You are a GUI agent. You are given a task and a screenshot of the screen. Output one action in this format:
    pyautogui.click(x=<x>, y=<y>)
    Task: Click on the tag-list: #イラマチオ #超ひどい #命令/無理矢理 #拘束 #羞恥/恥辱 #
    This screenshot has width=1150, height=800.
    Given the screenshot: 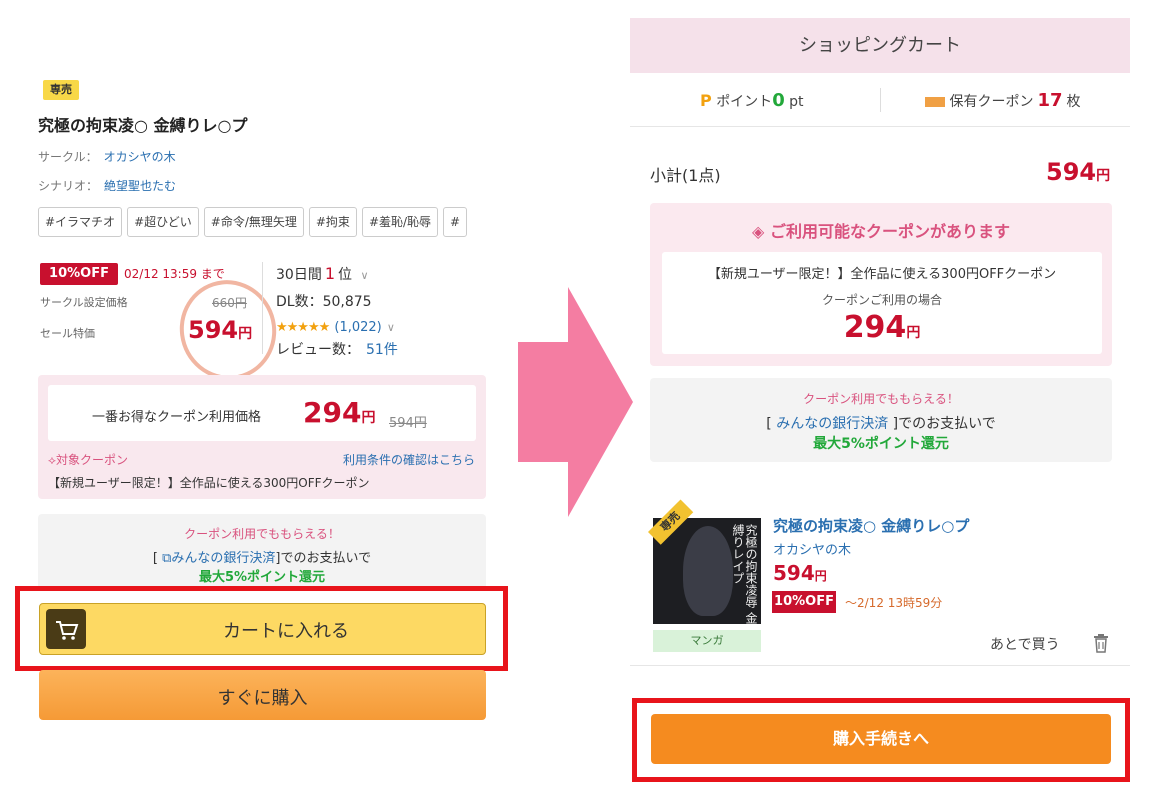 What is the action you would take?
    pyautogui.click(x=269, y=222)
    